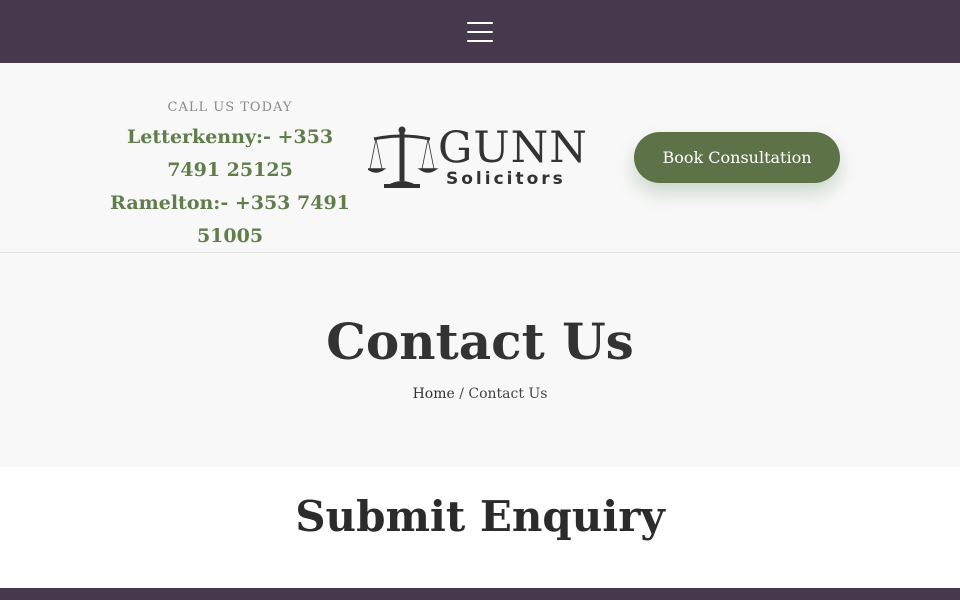  I want to click on scales-of-justice-icon, so click(403, 157).